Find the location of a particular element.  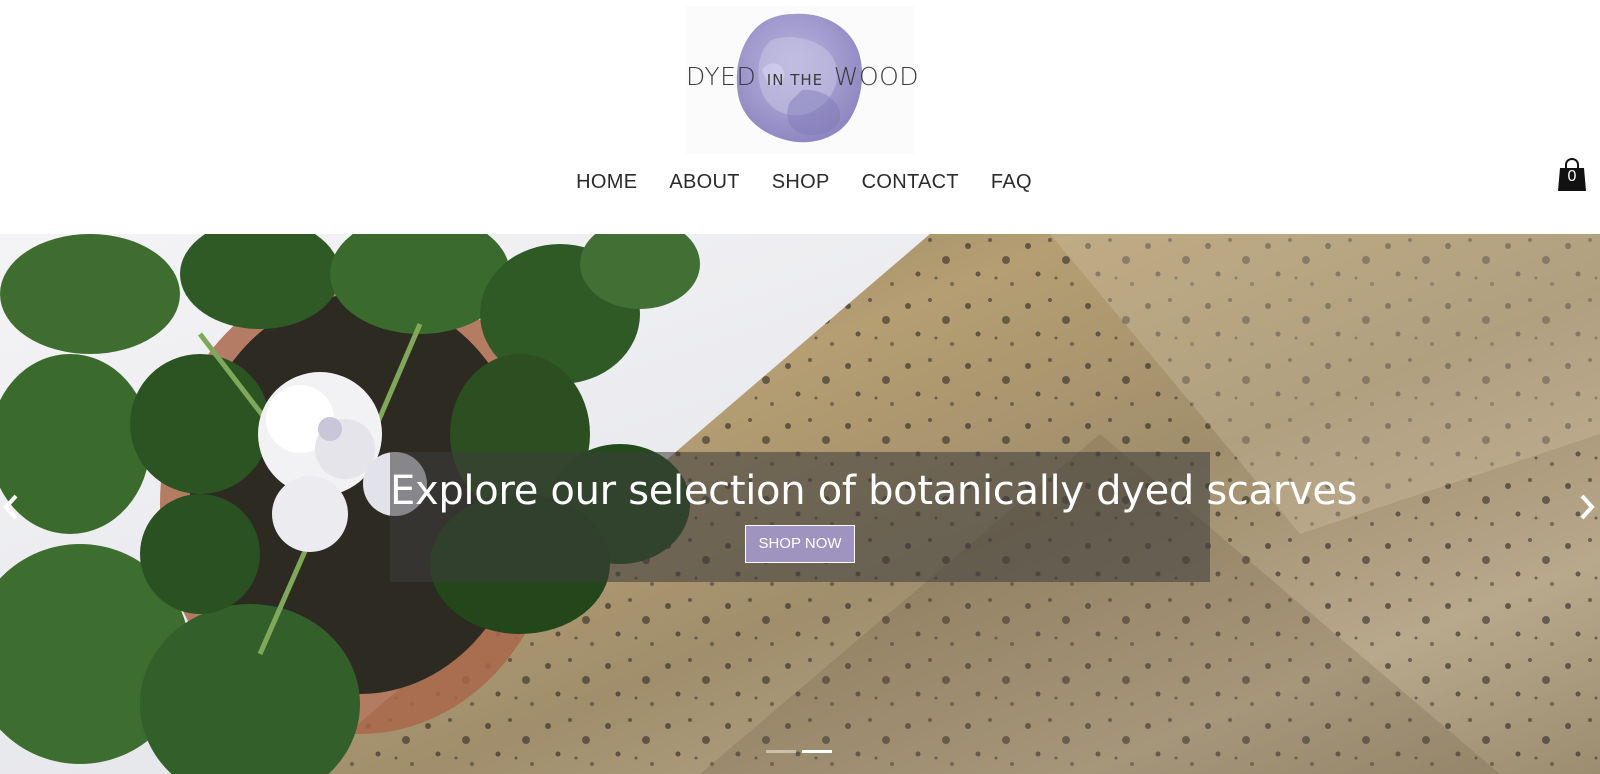

nav-item-shop: SHOP is located at coordinates (801, 184).